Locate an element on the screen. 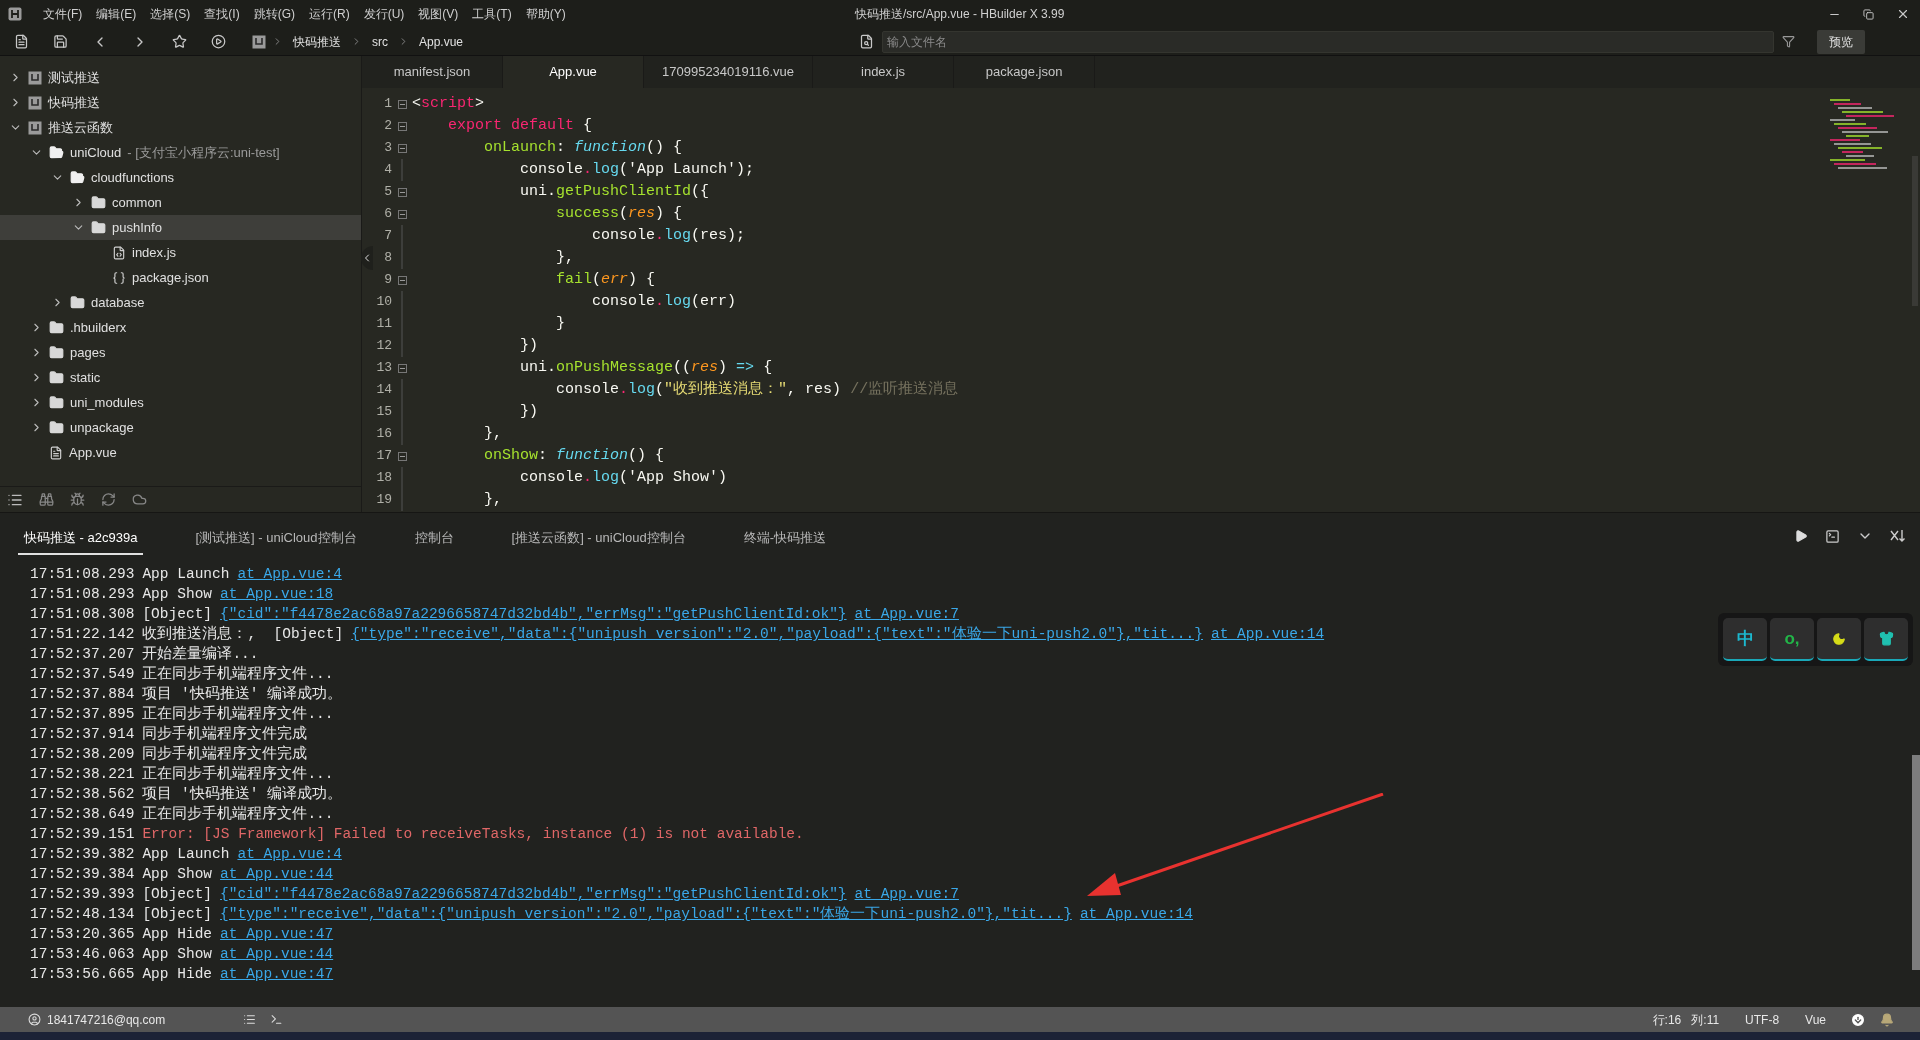 This screenshot has height=1040, width=1920. bug-icon is located at coordinates (77, 499).